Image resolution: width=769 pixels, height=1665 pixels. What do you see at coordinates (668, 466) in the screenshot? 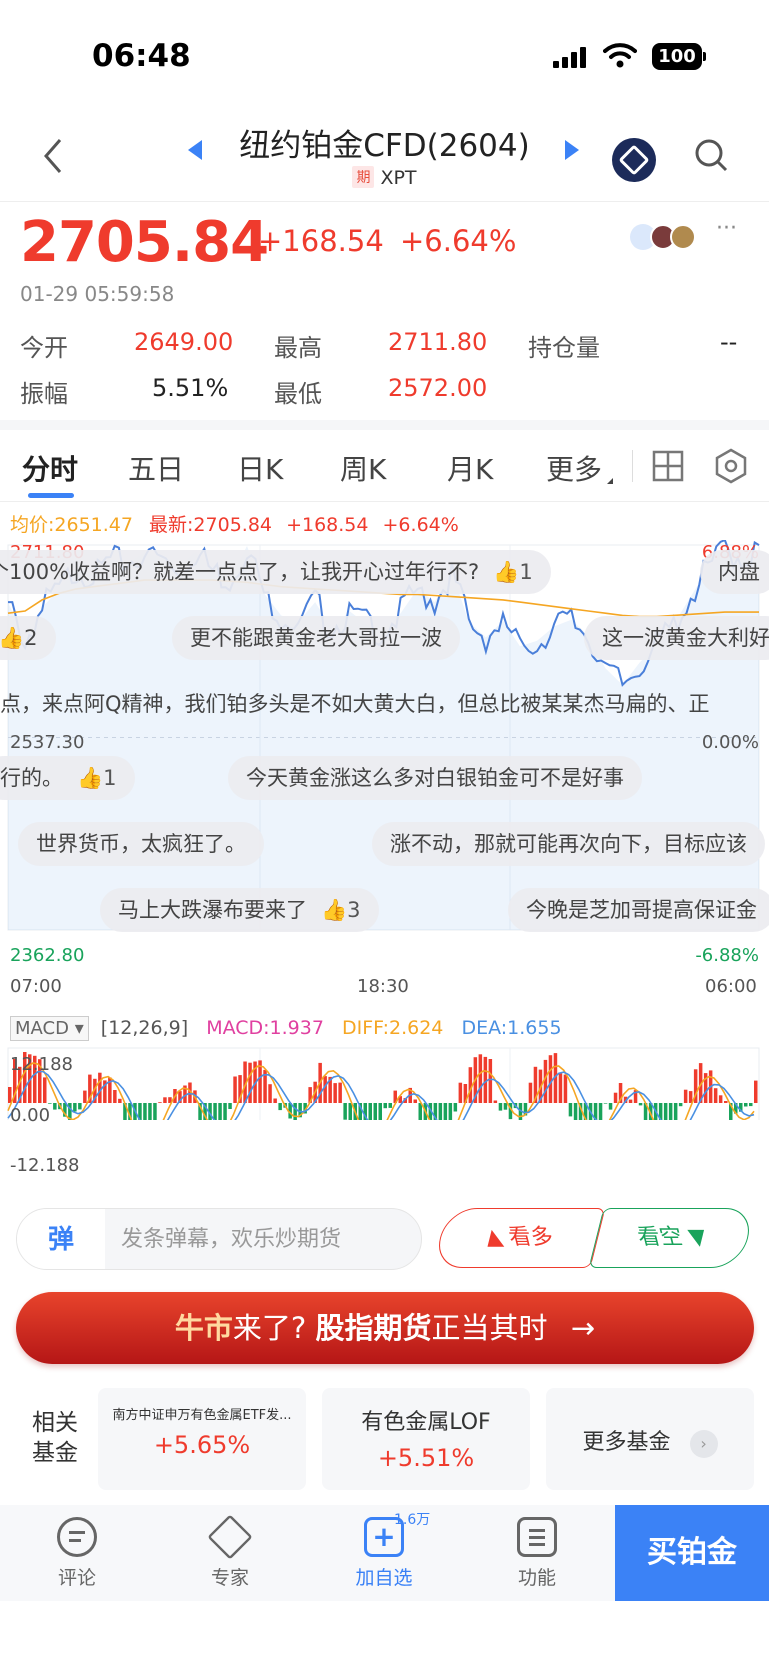
I see `layout-grid-icon` at bounding box center [668, 466].